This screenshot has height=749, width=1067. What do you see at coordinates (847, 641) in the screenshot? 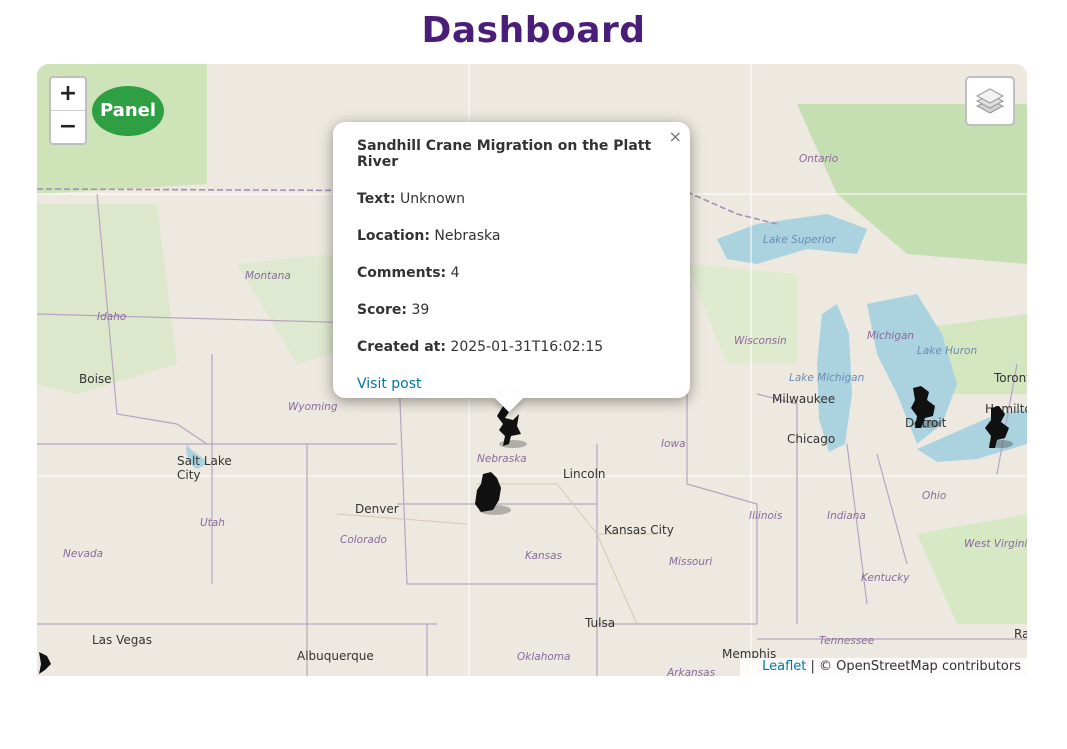
I see `state-label: Tennessee` at bounding box center [847, 641].